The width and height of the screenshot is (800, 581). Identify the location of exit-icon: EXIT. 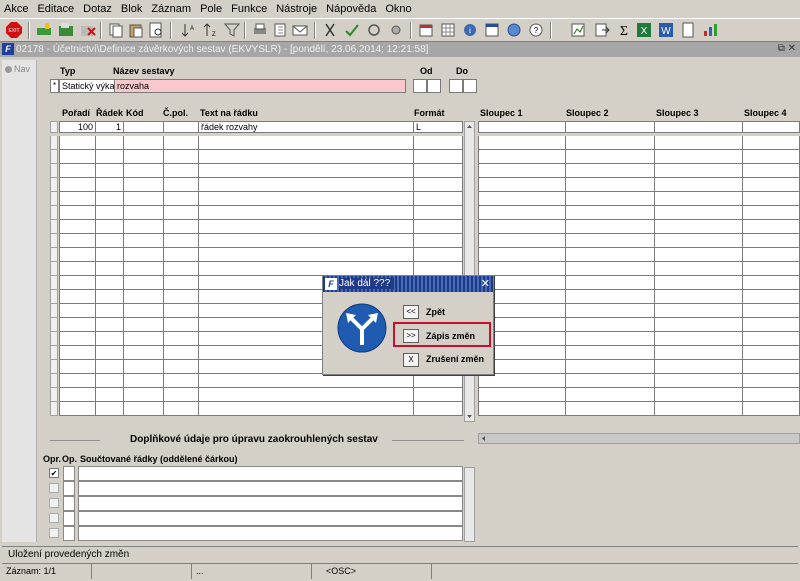
(14, 30).